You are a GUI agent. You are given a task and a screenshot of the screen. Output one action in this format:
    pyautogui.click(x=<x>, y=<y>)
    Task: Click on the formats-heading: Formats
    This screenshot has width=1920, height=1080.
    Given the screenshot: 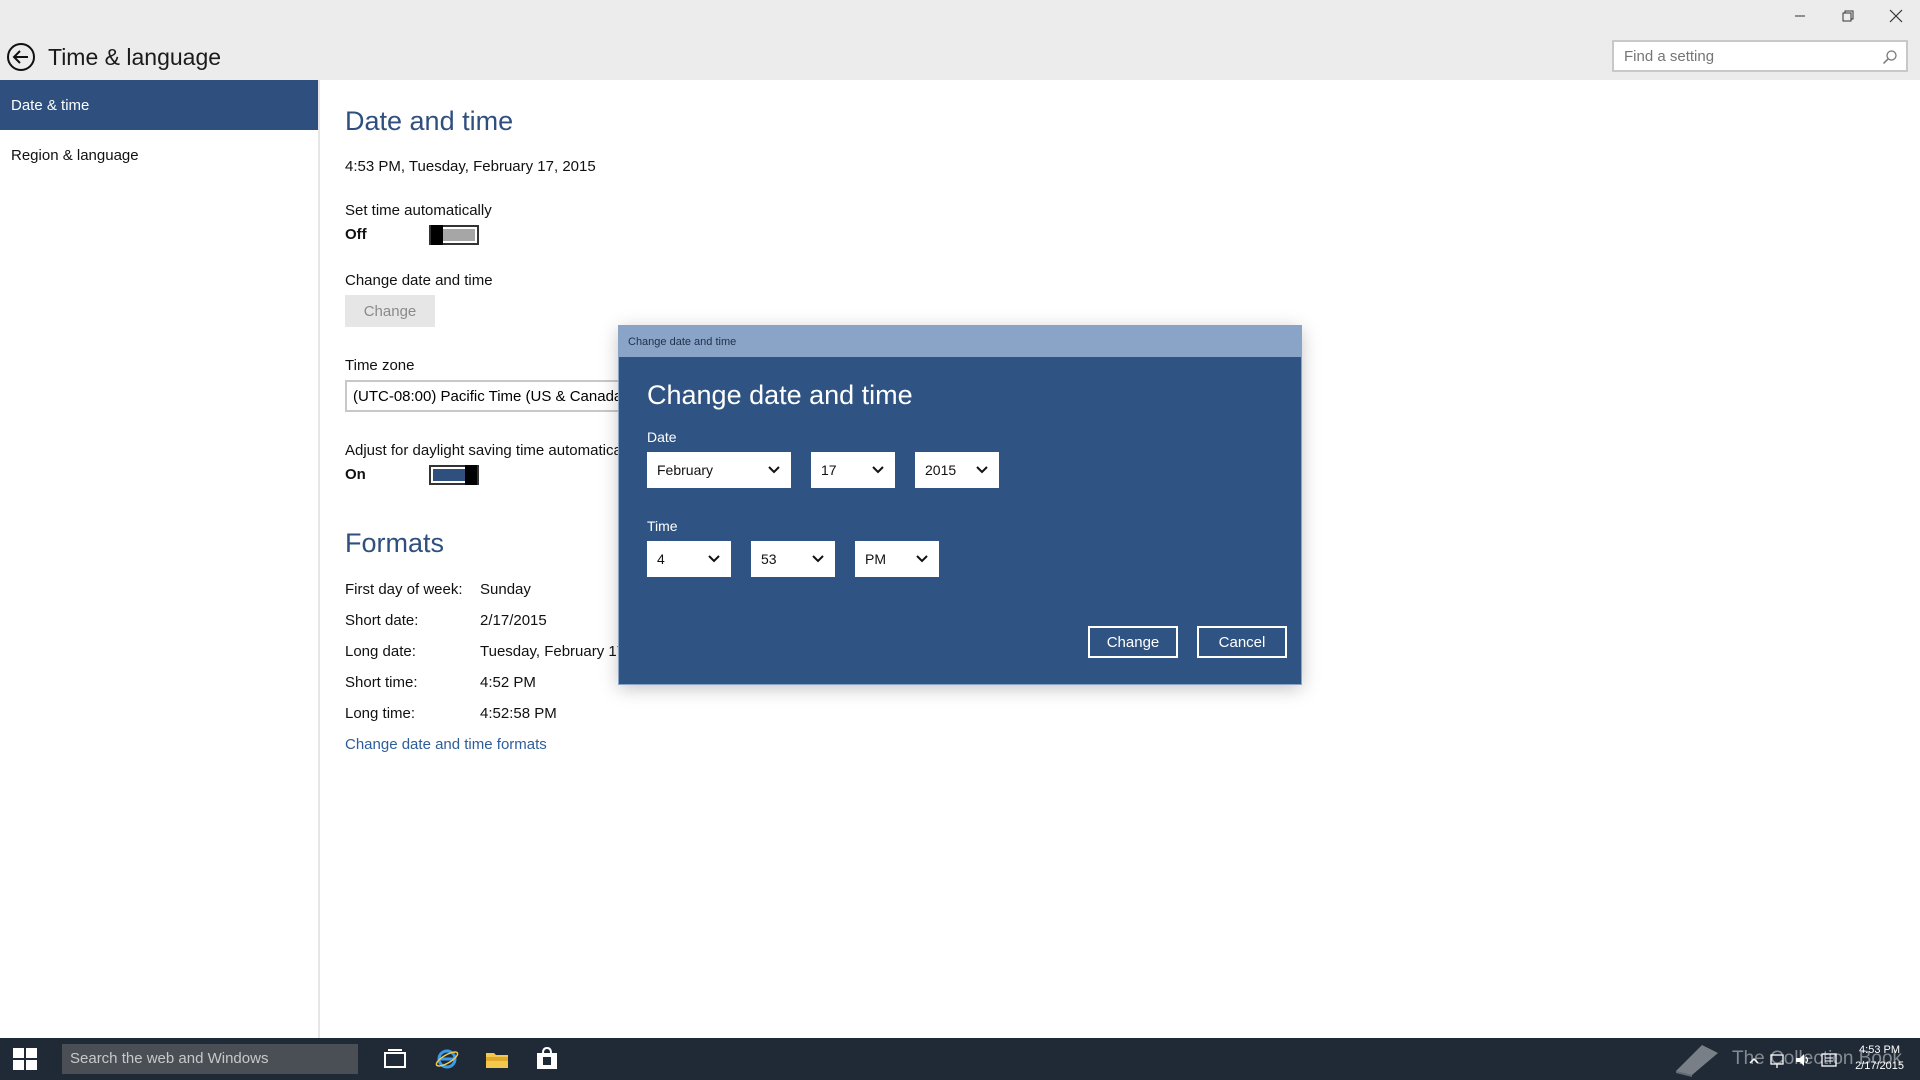 What is the action you would take?
    pyautogui.click(x=395, y=543)
    